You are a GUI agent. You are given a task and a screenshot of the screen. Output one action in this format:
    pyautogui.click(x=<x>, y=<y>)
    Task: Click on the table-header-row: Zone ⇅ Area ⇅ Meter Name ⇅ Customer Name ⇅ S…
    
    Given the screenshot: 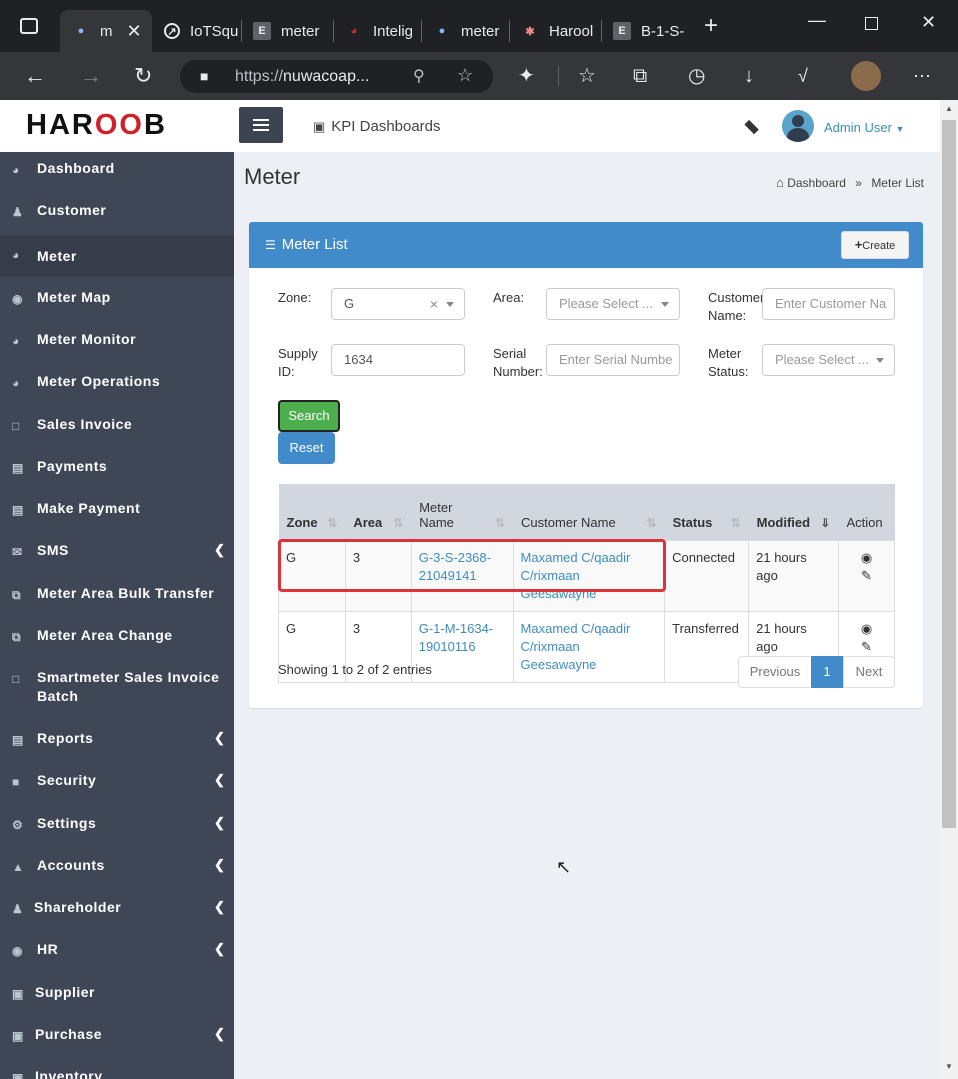 What is the action you would take?
    pyautogui.click(x=586, y=512)
    